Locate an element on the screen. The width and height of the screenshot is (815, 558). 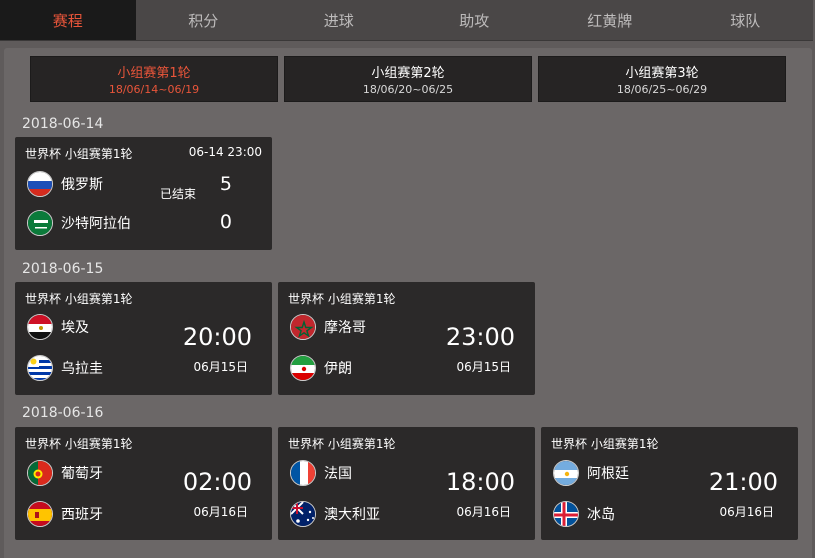
round-dates: 18/06/14~06/19 is located at coordinates (154, 89).